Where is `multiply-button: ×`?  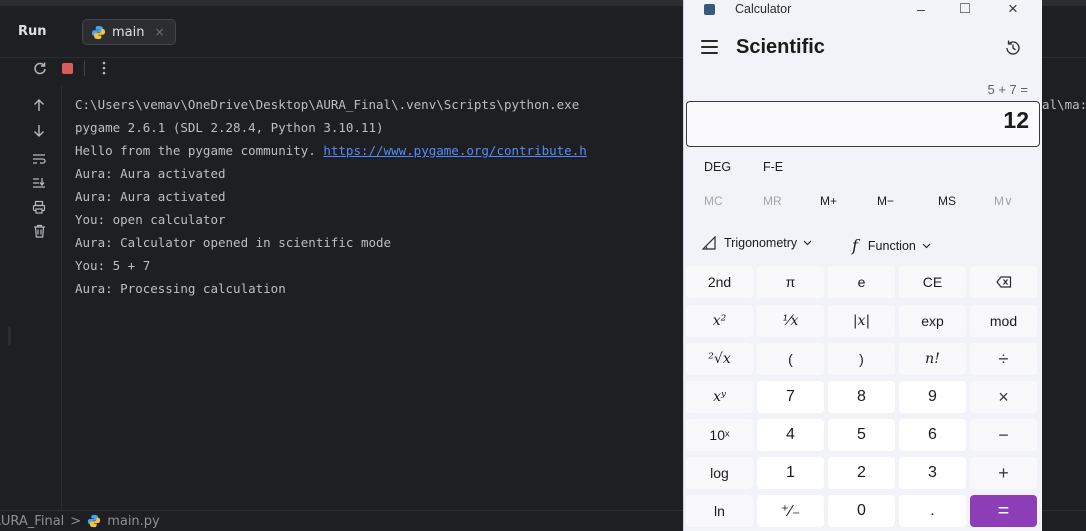 multiply-button: × is located at coordinates (1003, 397).